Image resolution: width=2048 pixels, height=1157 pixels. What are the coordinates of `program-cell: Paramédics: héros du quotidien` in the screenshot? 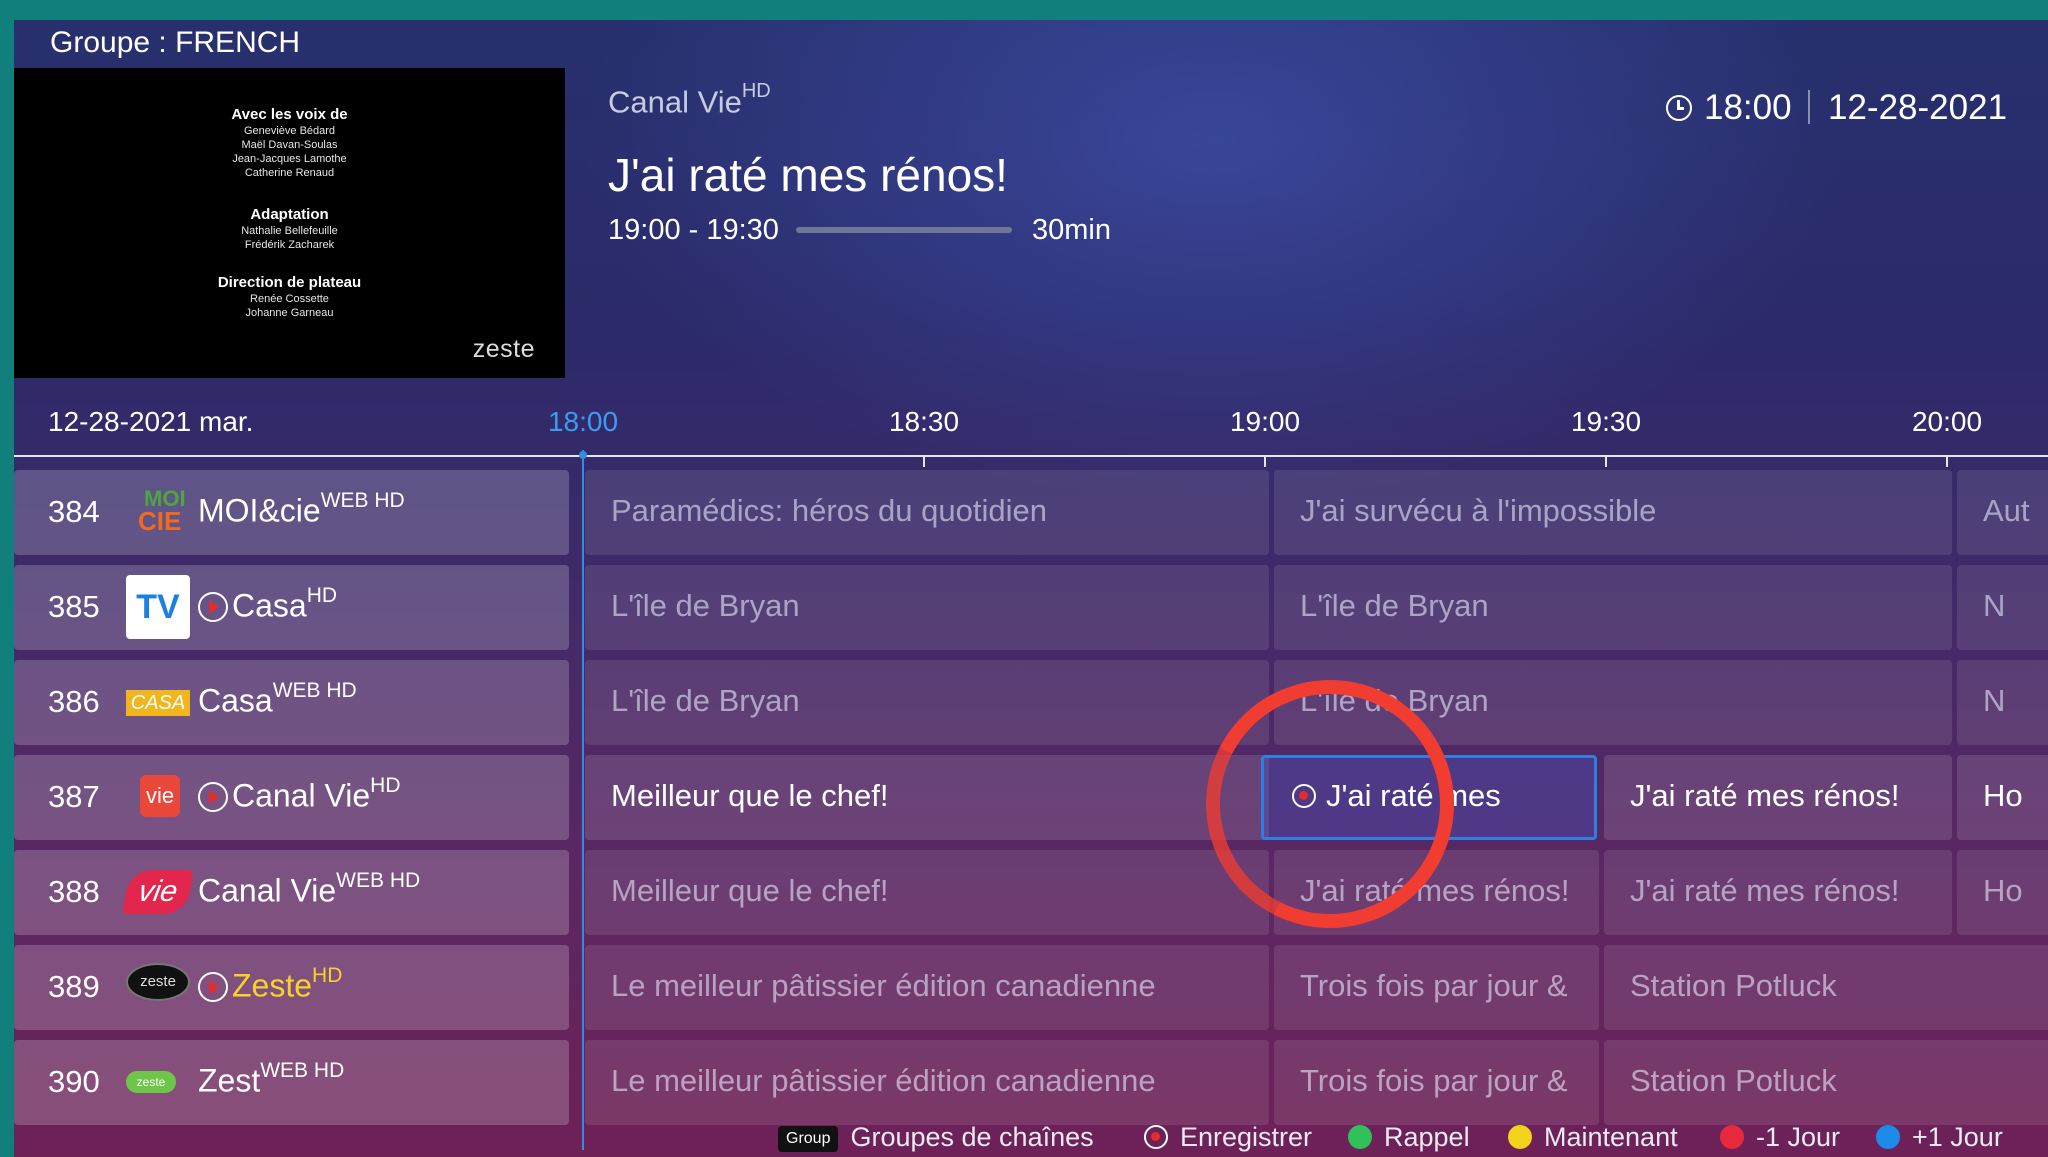 It's located at (927, 512).